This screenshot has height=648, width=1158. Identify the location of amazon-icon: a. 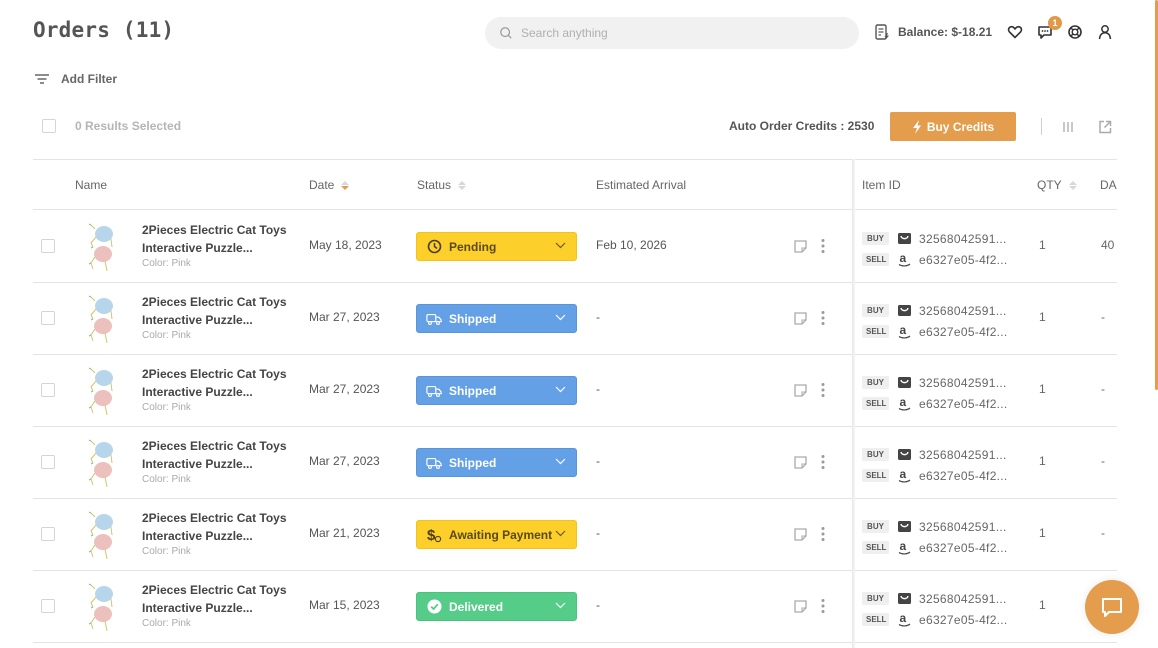
(904, 547).